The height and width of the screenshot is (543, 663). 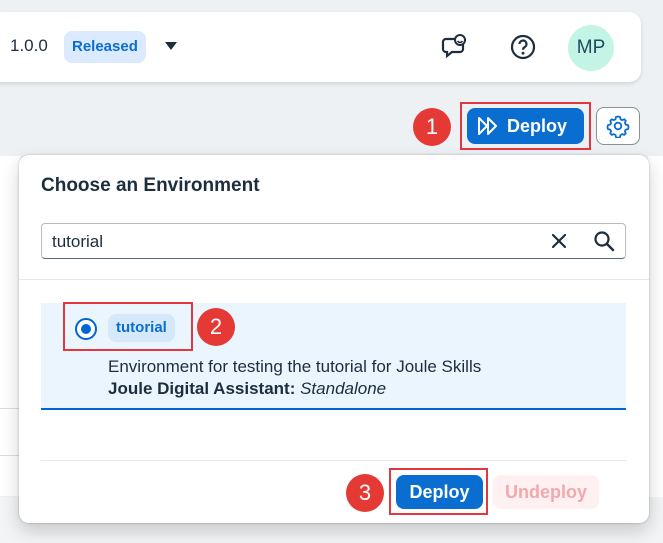 I want to click on footer-divider, so click(x=333, y=460).